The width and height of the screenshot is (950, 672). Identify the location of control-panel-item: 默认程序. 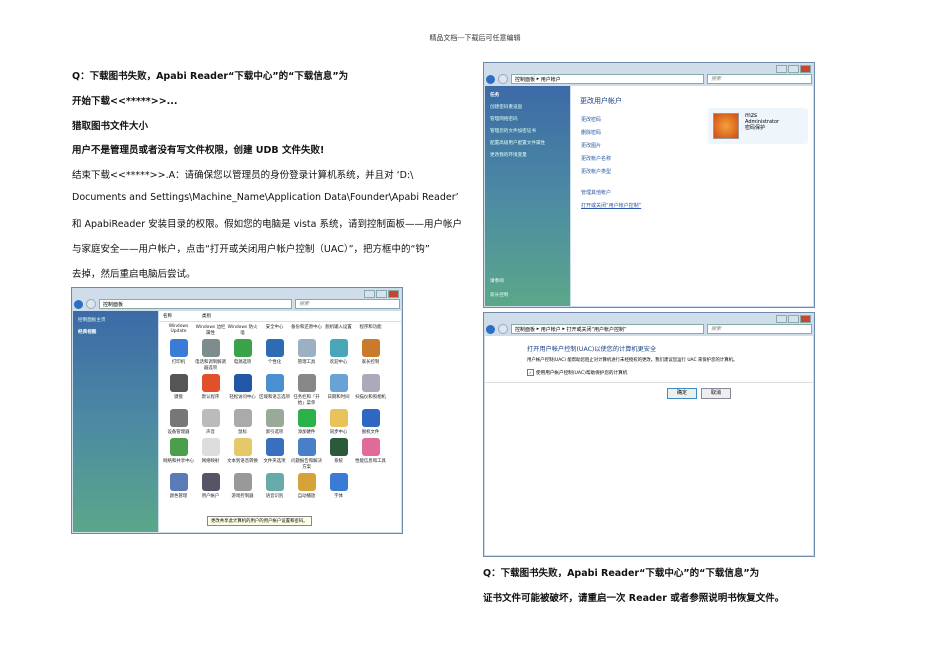
(210, 390).